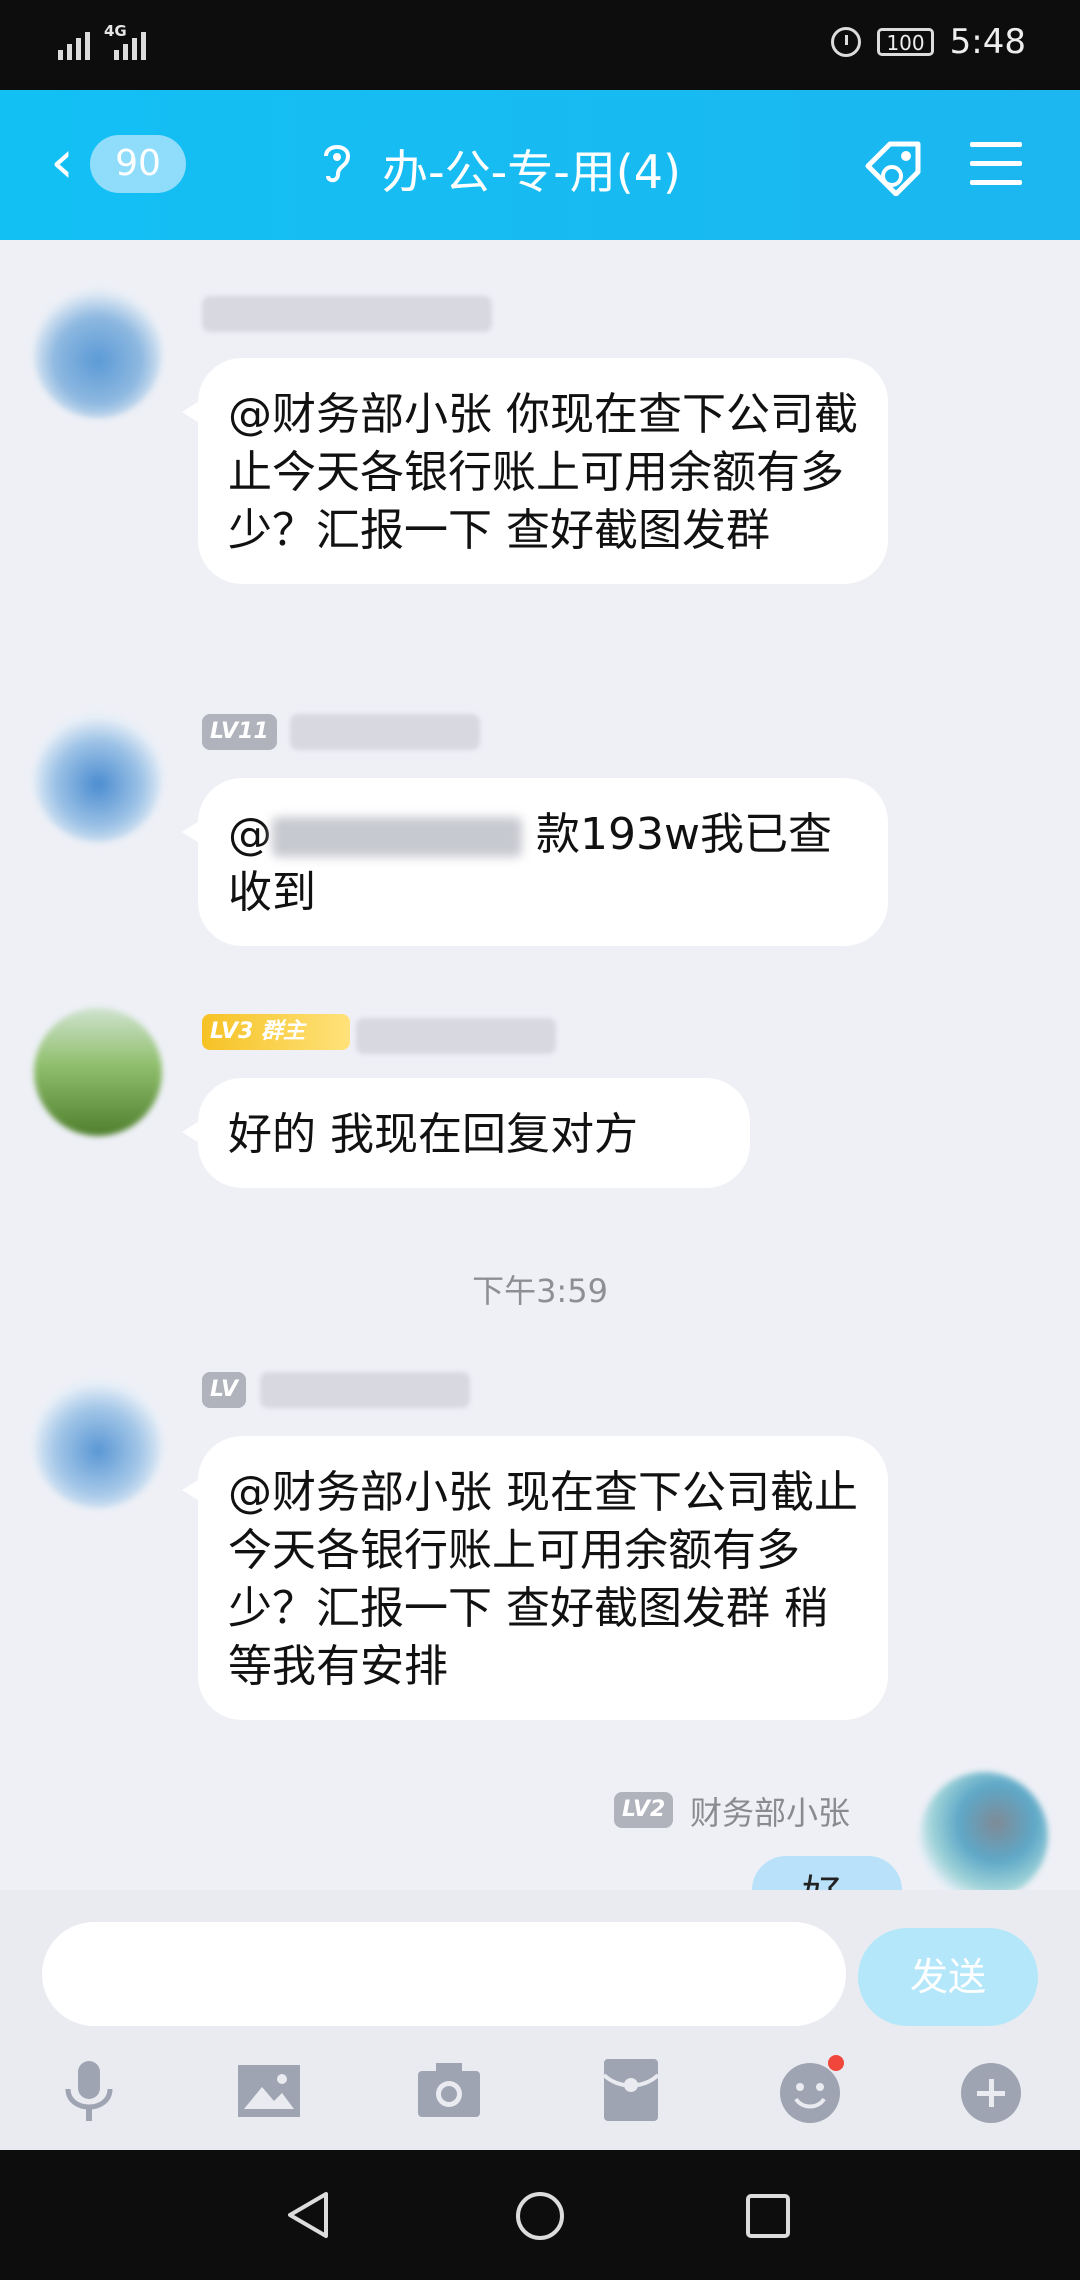  What do you see at coordinates (115, 31) in the screenshot?
I see `network-type: 4G` at bounding box center [115, 31].